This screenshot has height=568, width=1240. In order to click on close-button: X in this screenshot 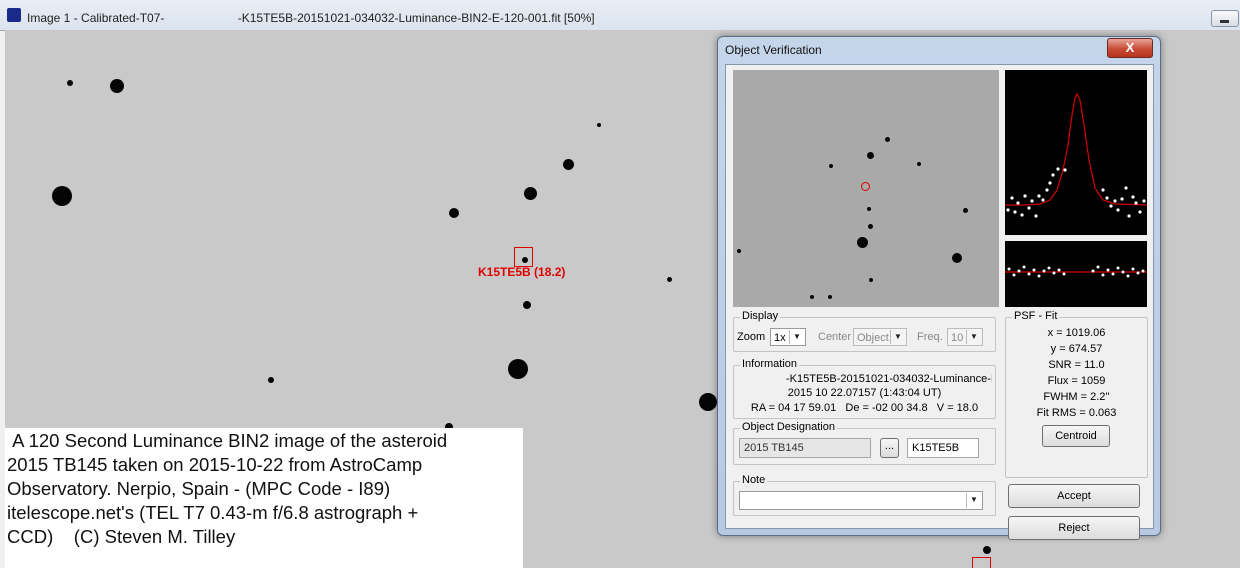, I will do `click(1130, 48)`.